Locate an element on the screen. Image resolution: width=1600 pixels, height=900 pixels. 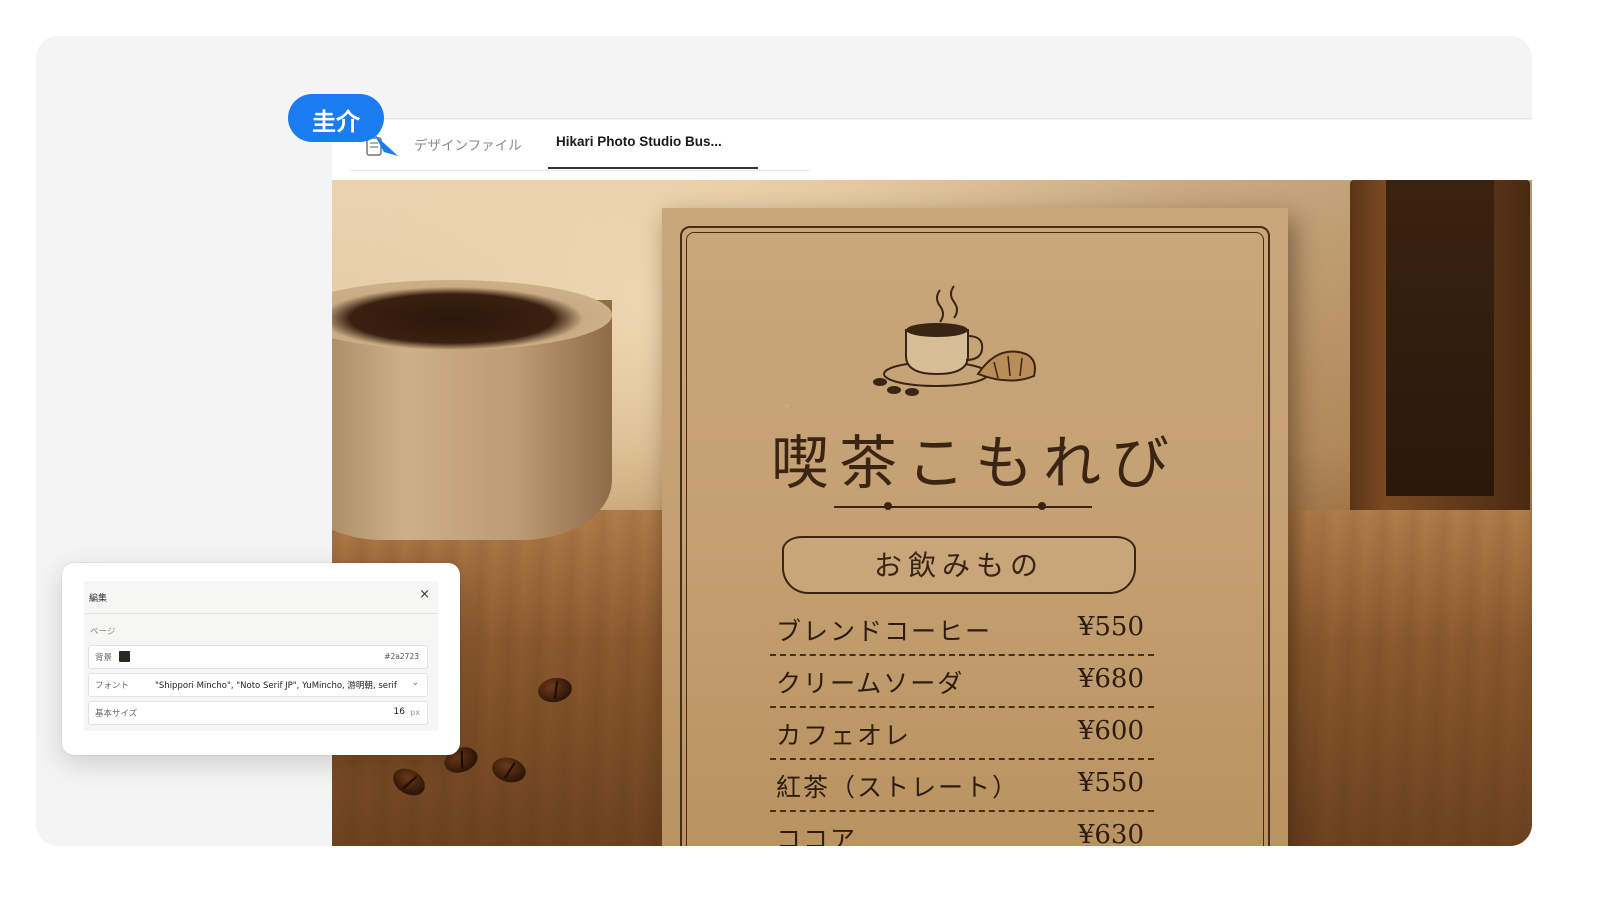
collaborator-name-tag: 圭介 is located at coordinates (336, 118).